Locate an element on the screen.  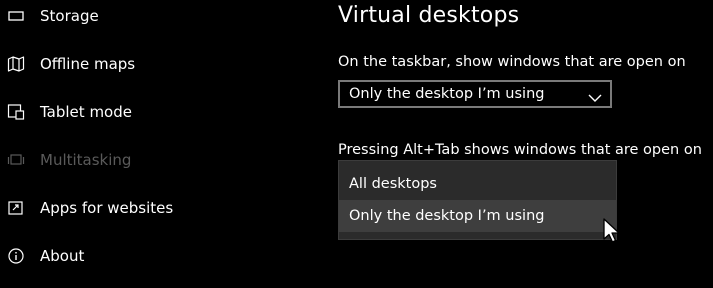
sidebar-item-label: Storage is located at coordinates (69, 16).